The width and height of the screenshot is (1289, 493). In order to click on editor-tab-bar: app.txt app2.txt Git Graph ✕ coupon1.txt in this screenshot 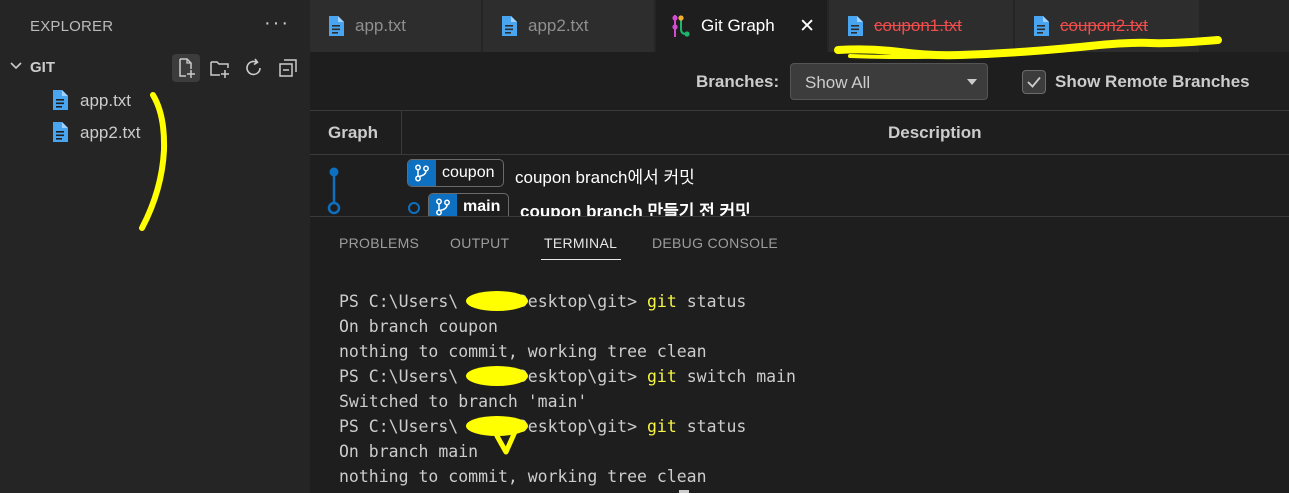, I will do `click(799, 26)`.